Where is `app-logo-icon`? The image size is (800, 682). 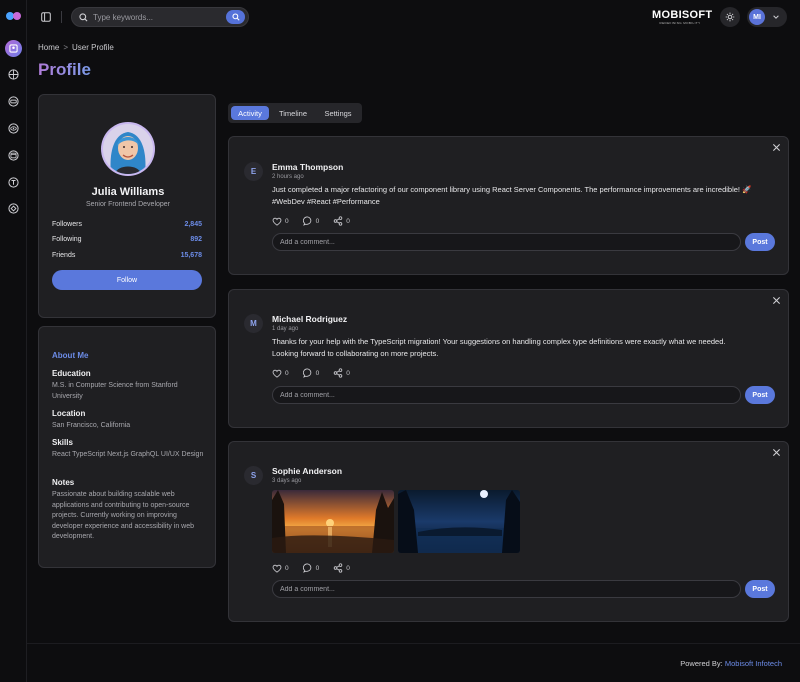 app-logo-icon is located at coordinates (13, 16).